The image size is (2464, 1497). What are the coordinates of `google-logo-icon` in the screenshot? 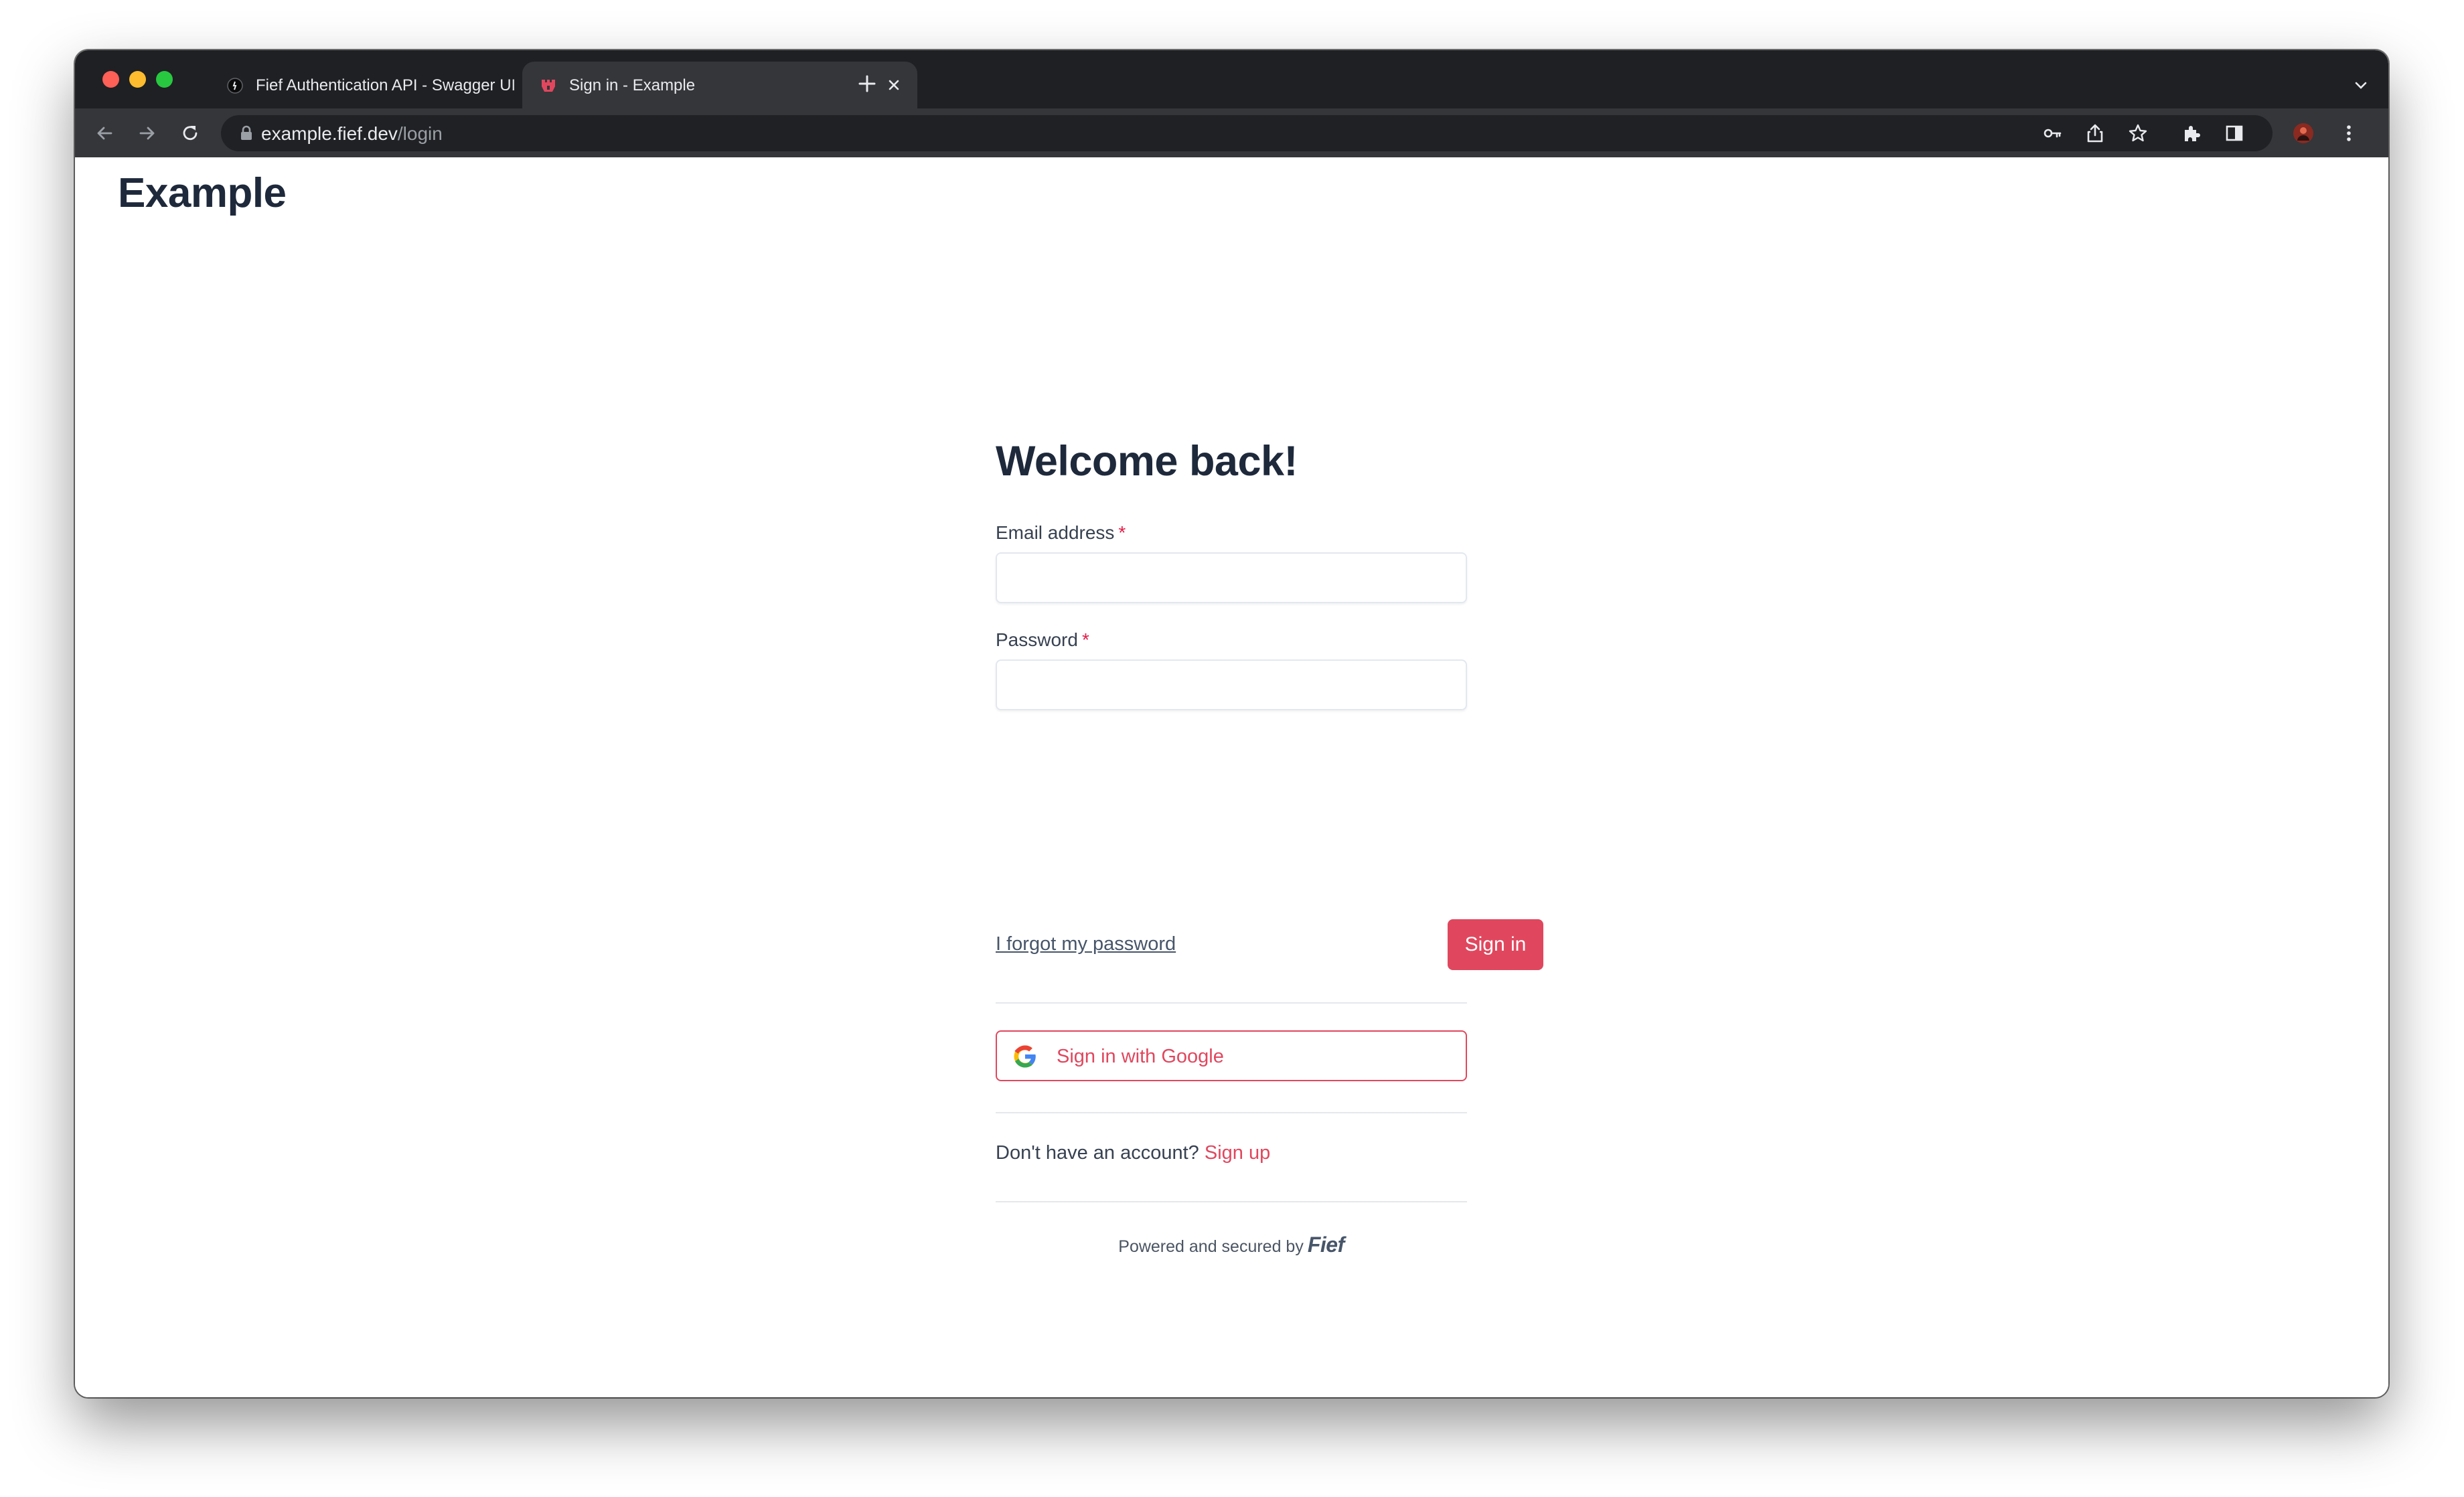 It's located at (1025, 1056).